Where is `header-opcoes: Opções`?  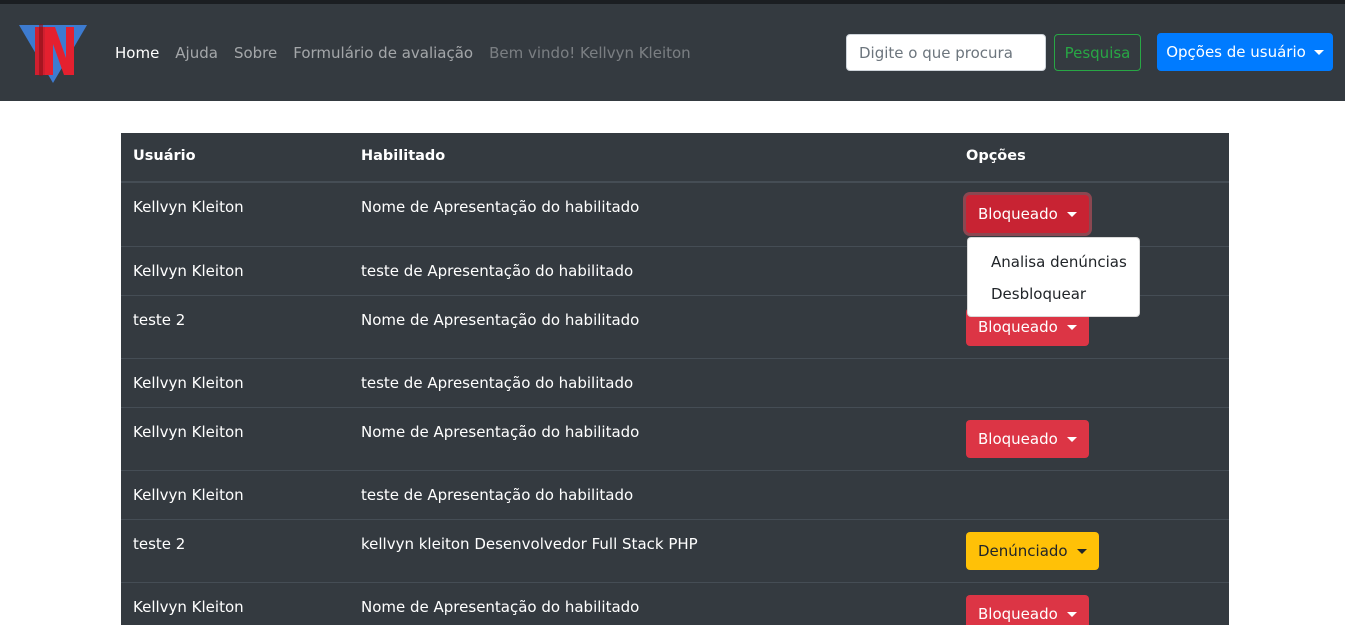
header-opcoes: Opções is located at coordinates (996, 156).